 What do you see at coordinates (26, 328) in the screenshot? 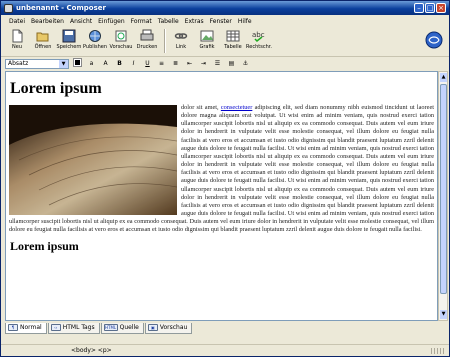
I see `tab-normal: ¶ Normal` at bounding box center [26, 328].